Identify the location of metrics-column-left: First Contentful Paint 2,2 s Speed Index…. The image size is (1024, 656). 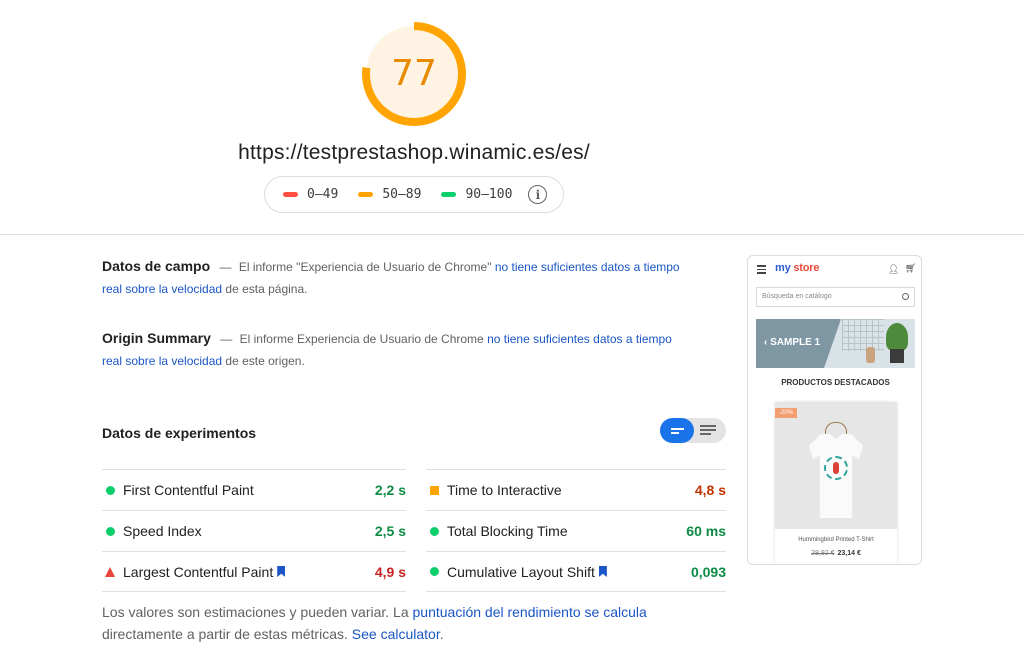
(254, 530).